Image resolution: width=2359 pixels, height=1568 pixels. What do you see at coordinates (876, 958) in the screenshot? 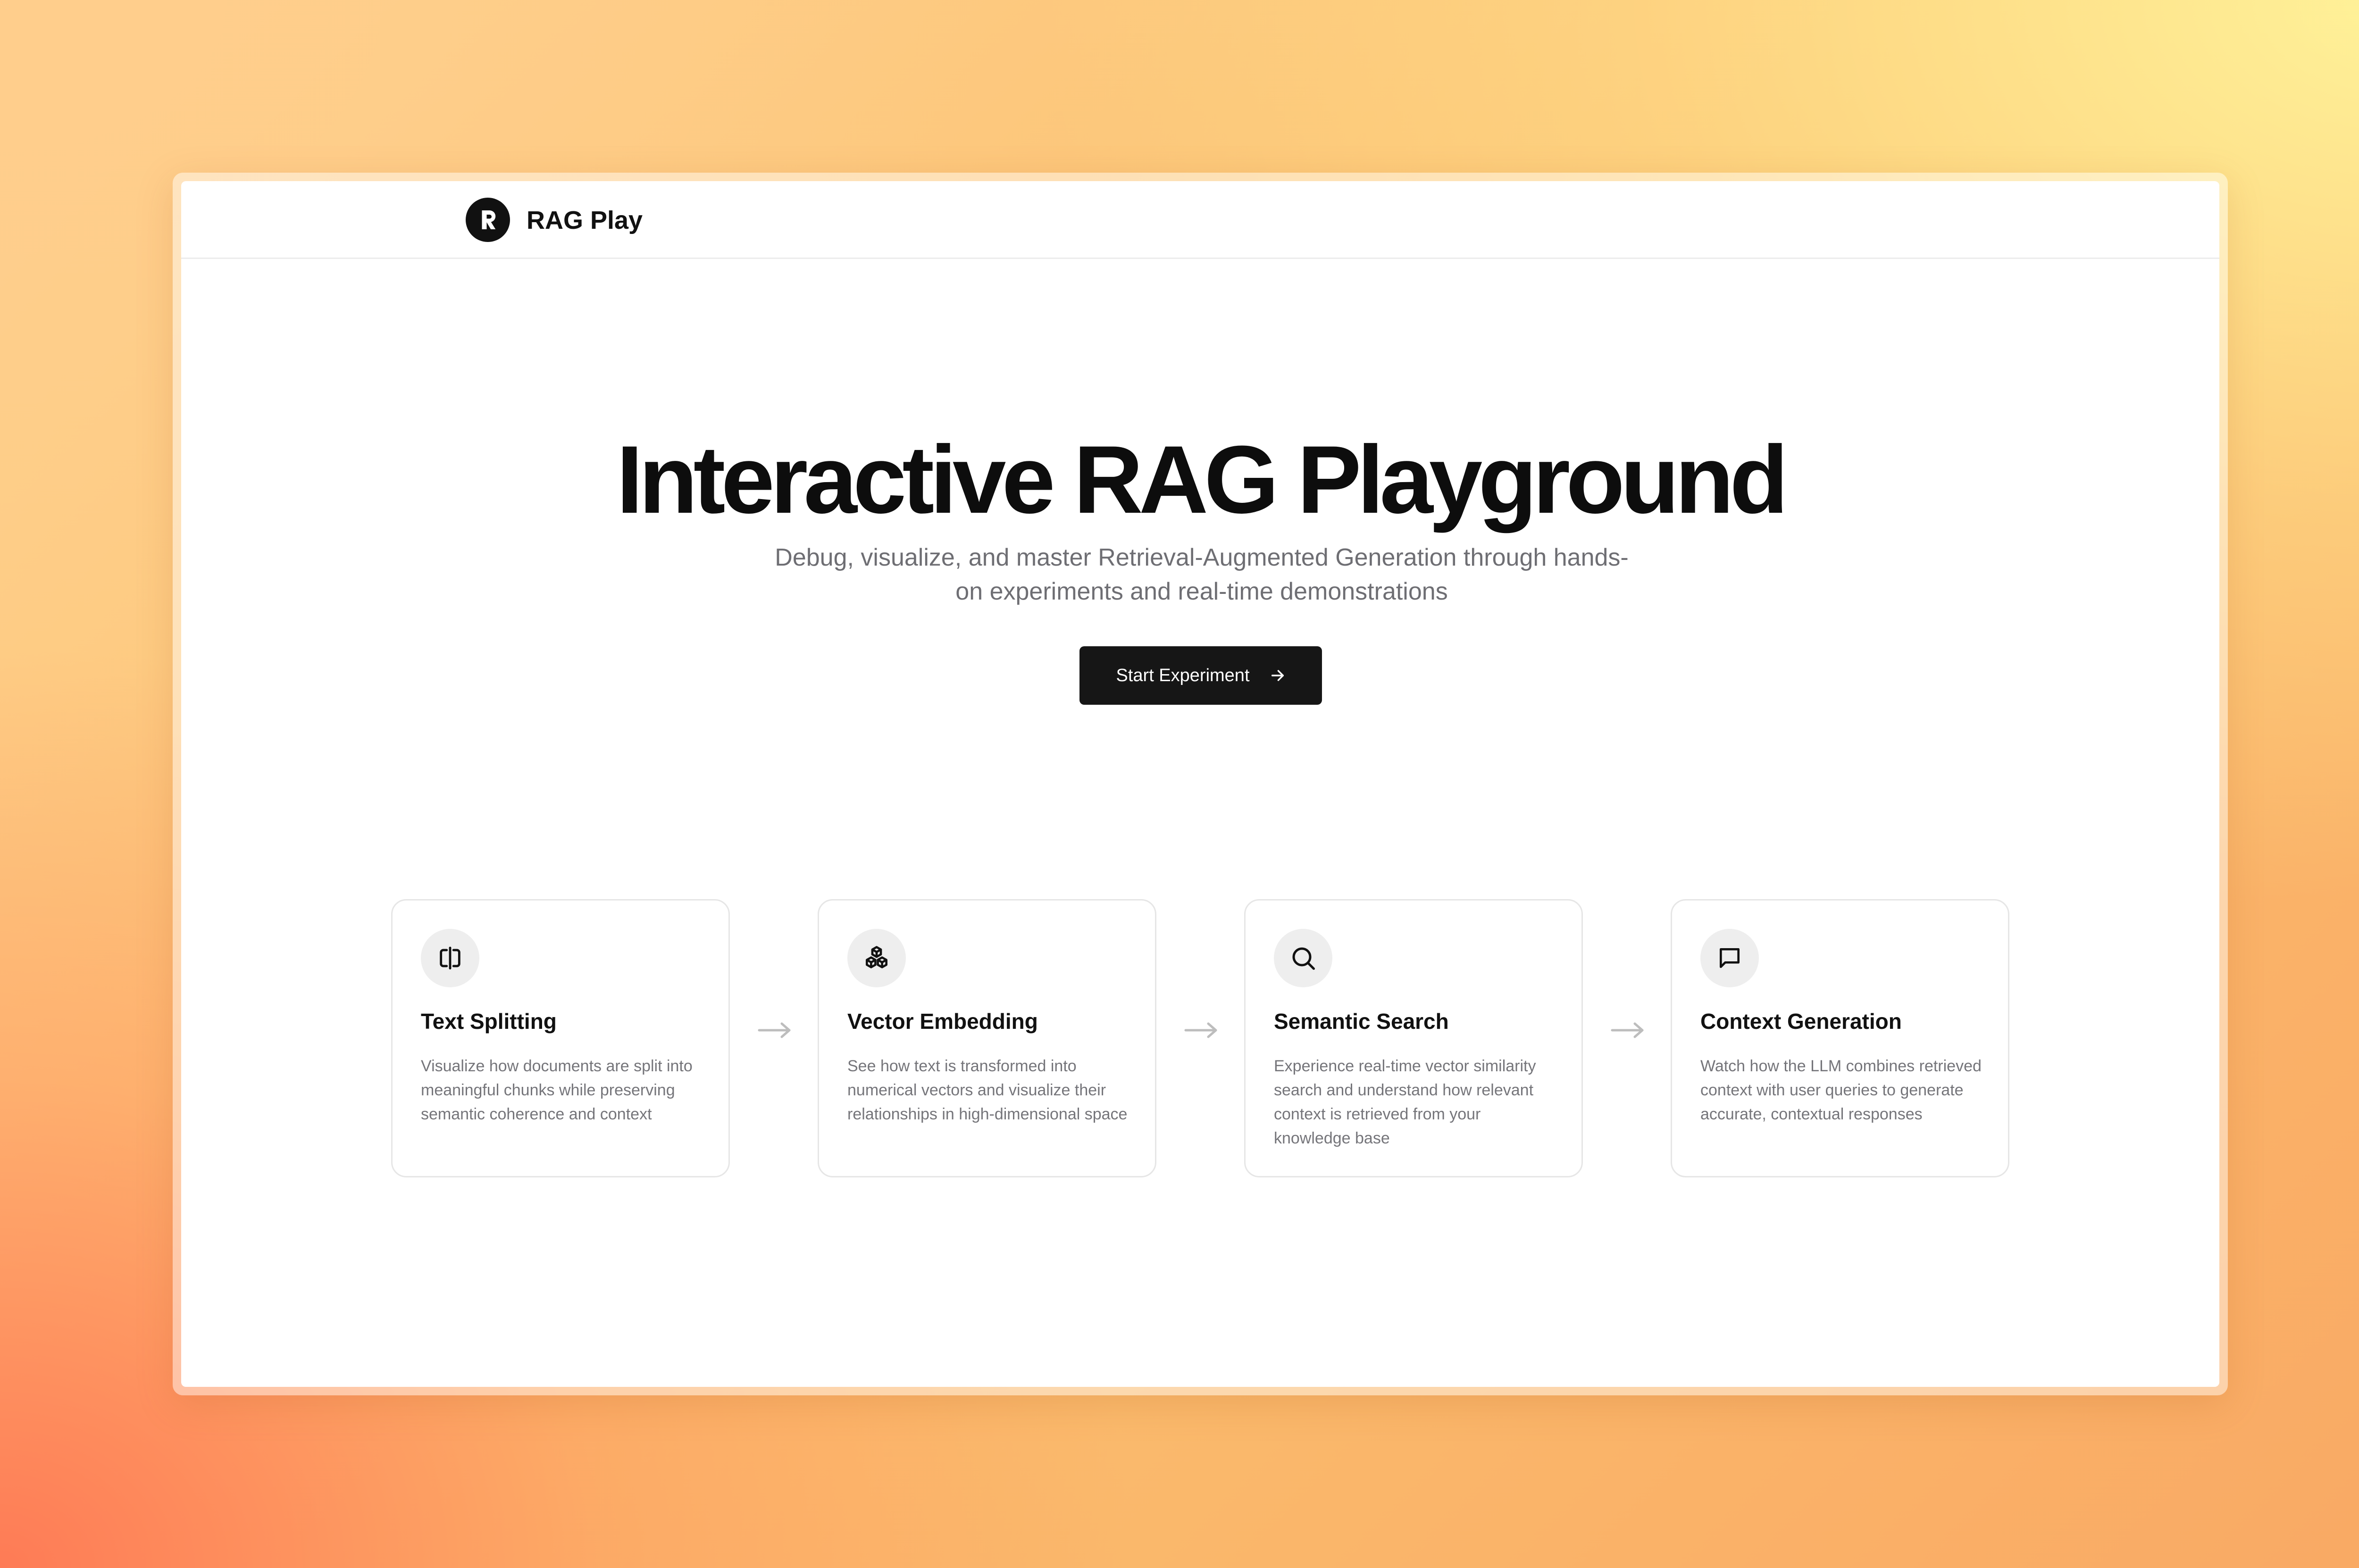
I see `embedding-cubes-icon` at bounding box center [876, 958].